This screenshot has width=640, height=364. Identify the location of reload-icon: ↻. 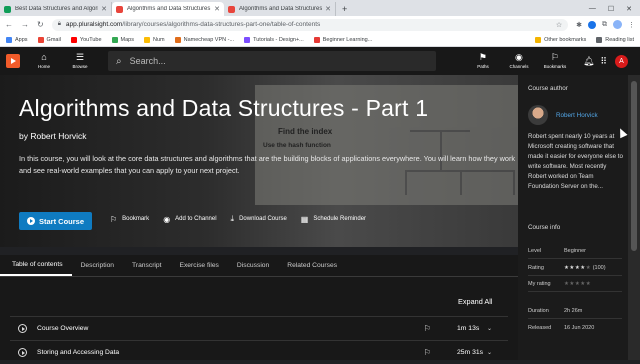
(40, 24).